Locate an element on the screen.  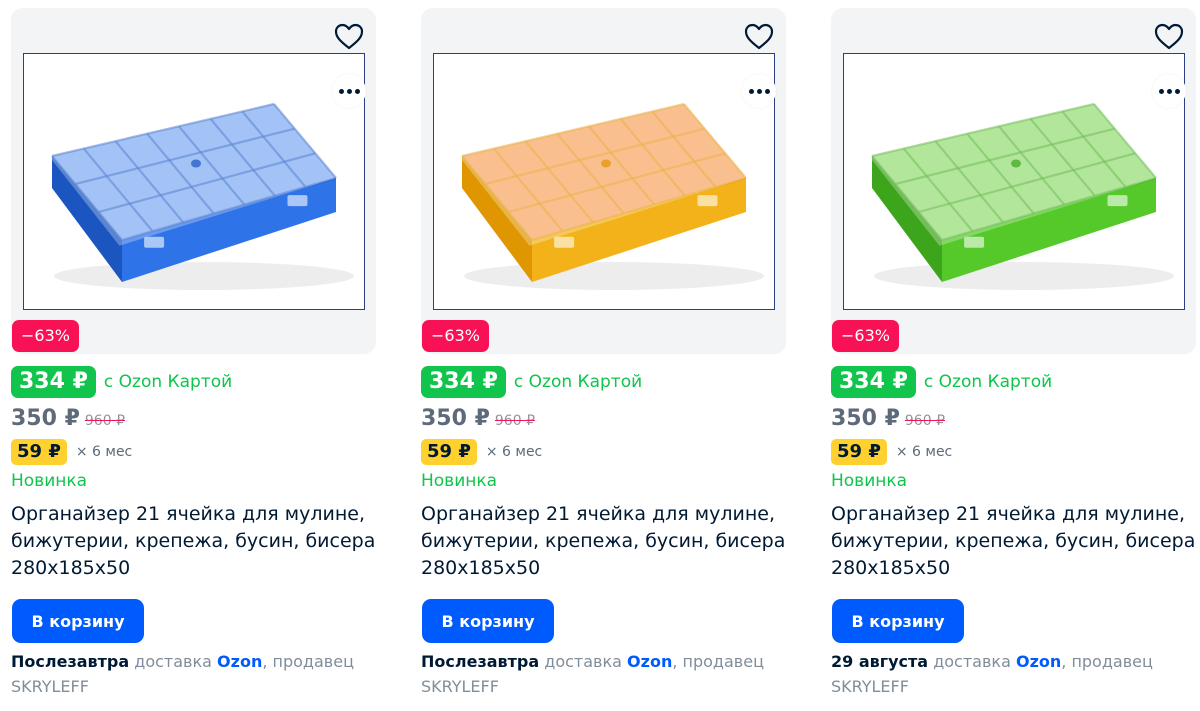
delivery-date: 29 августа is located at coordinates (880, 661).